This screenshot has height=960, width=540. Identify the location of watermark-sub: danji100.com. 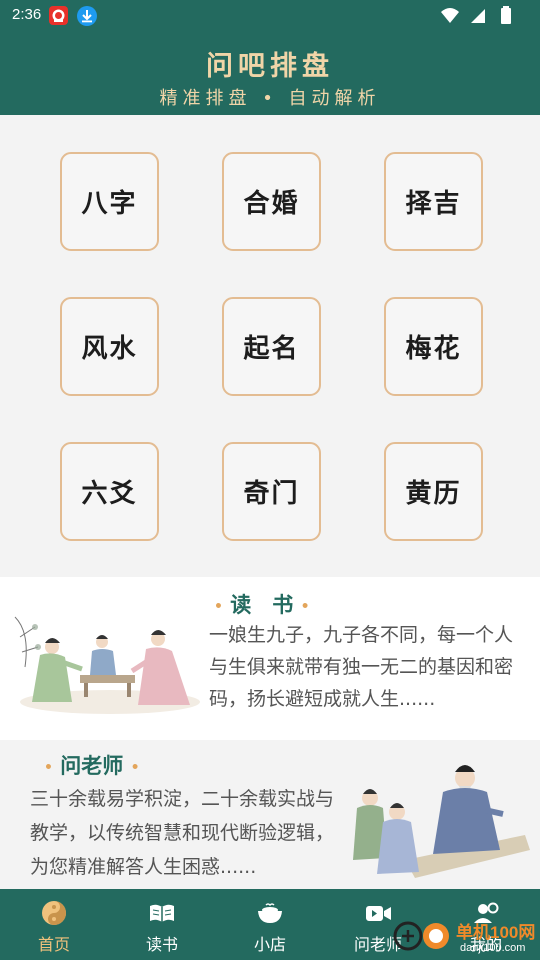
(493, 948).